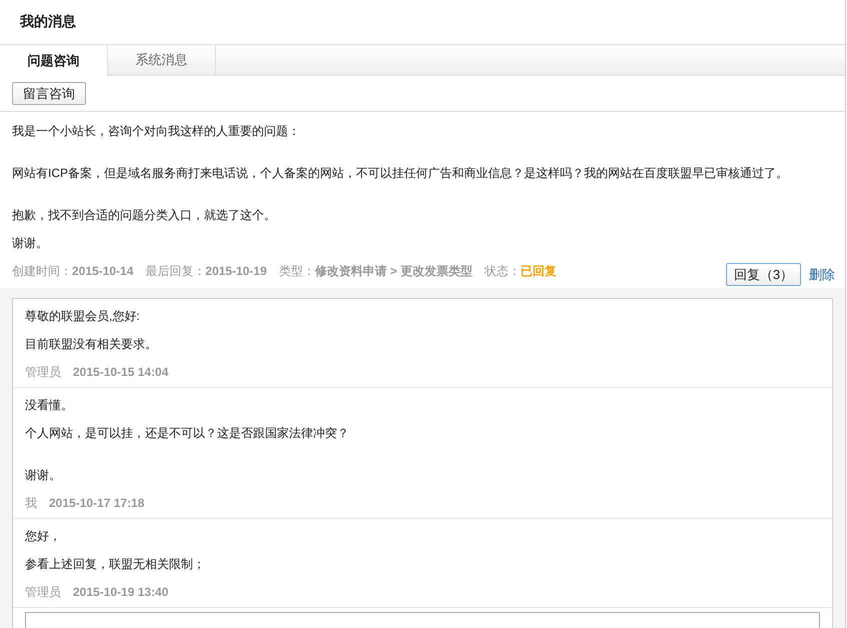 The image size is (847, 628). Describe the element at coordinates (520, 271) in the screenshot. I see `status-text: 状态：已回复` at that location.